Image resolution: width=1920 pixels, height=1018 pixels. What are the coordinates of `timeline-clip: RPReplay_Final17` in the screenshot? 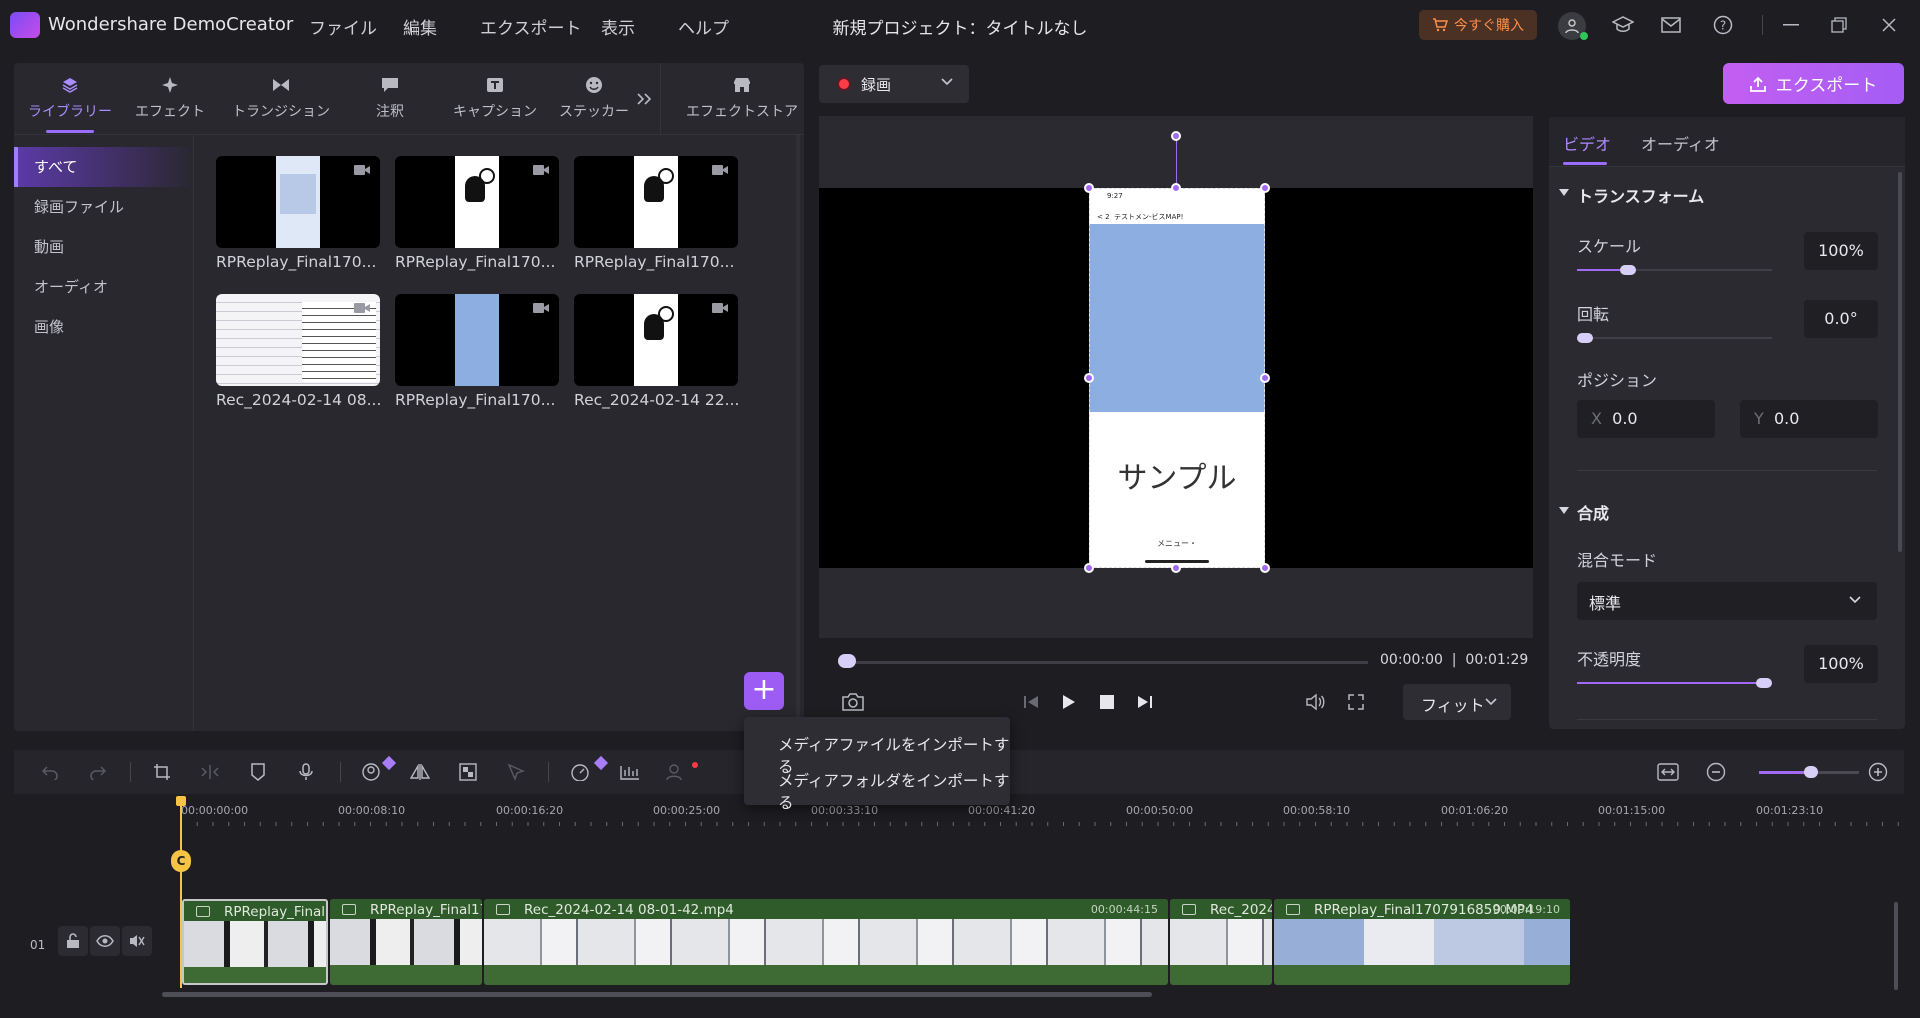 It's located at (255, 942).